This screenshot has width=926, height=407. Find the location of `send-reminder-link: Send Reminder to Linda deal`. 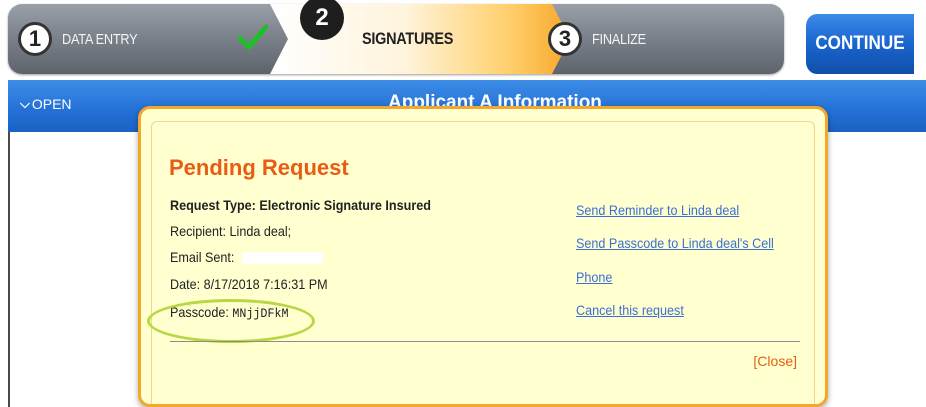

send-reminder-link: Send Reminder to Linda deal is located at coordinates (657, 210).